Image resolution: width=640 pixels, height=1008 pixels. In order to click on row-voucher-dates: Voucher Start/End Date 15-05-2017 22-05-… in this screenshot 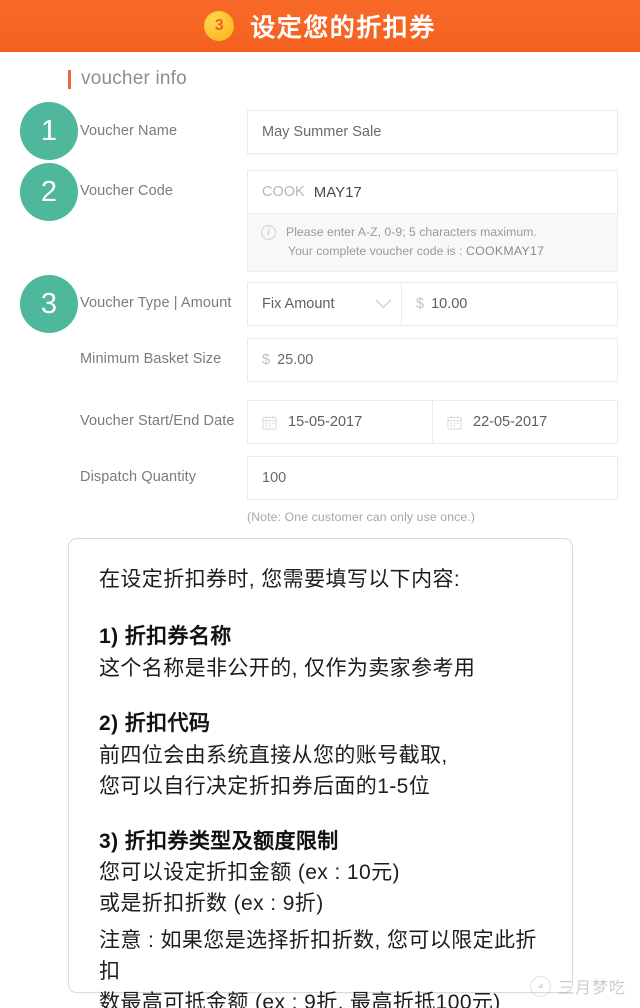, I will do `click(320, 422)`.